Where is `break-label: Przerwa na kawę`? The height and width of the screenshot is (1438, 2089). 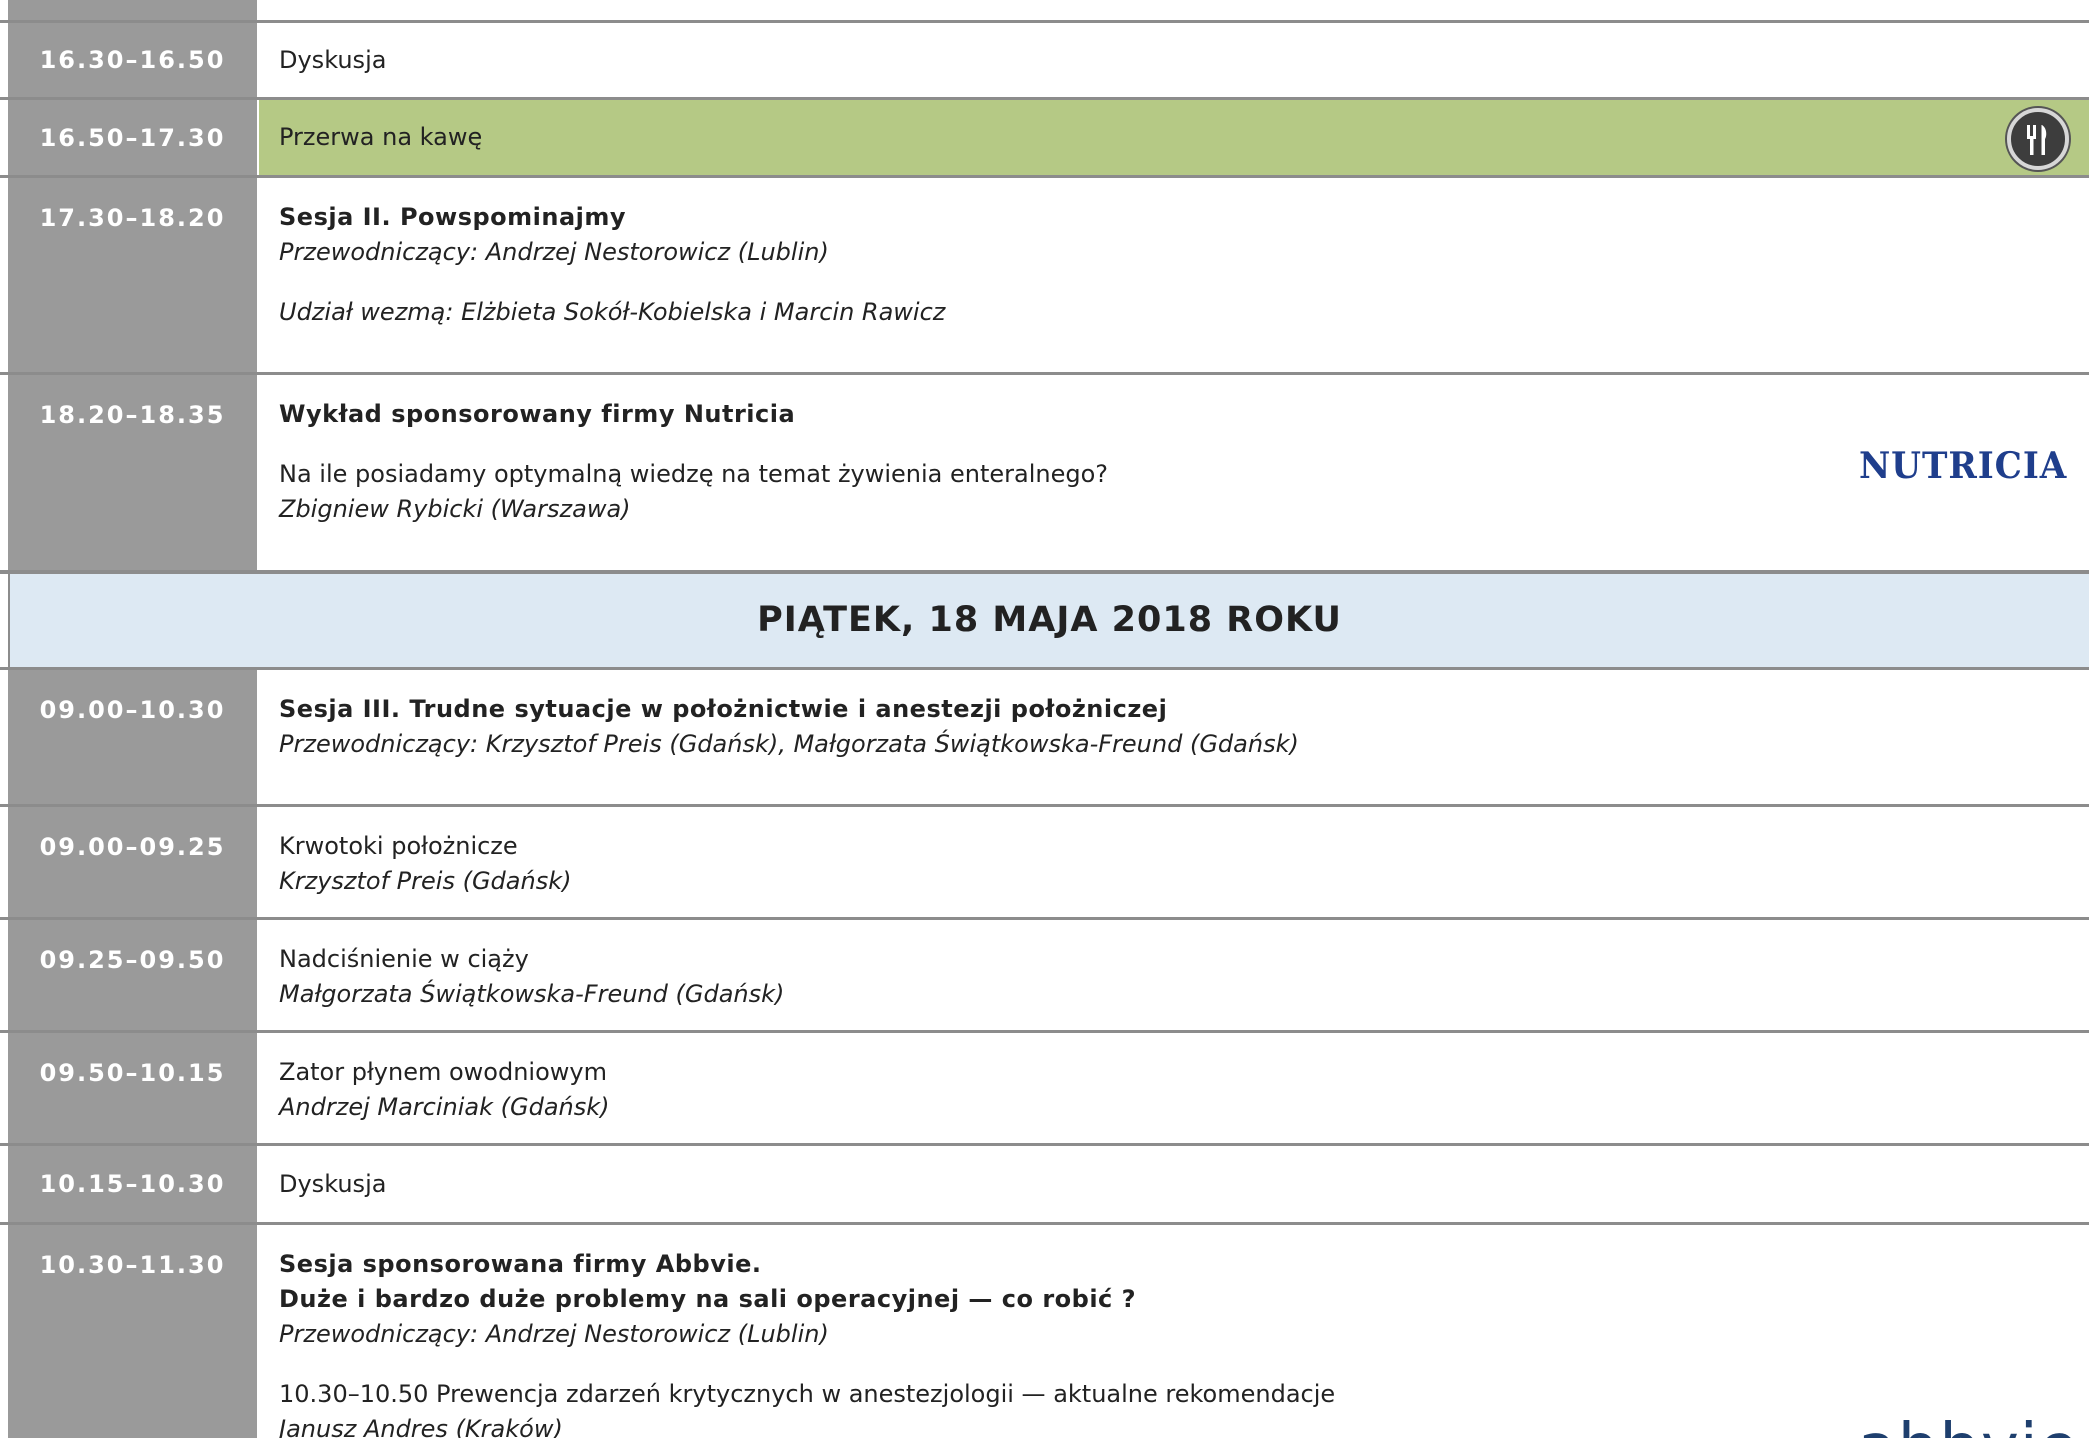 break-label: Przerwa na kawę is located at coordinates (381, 137).